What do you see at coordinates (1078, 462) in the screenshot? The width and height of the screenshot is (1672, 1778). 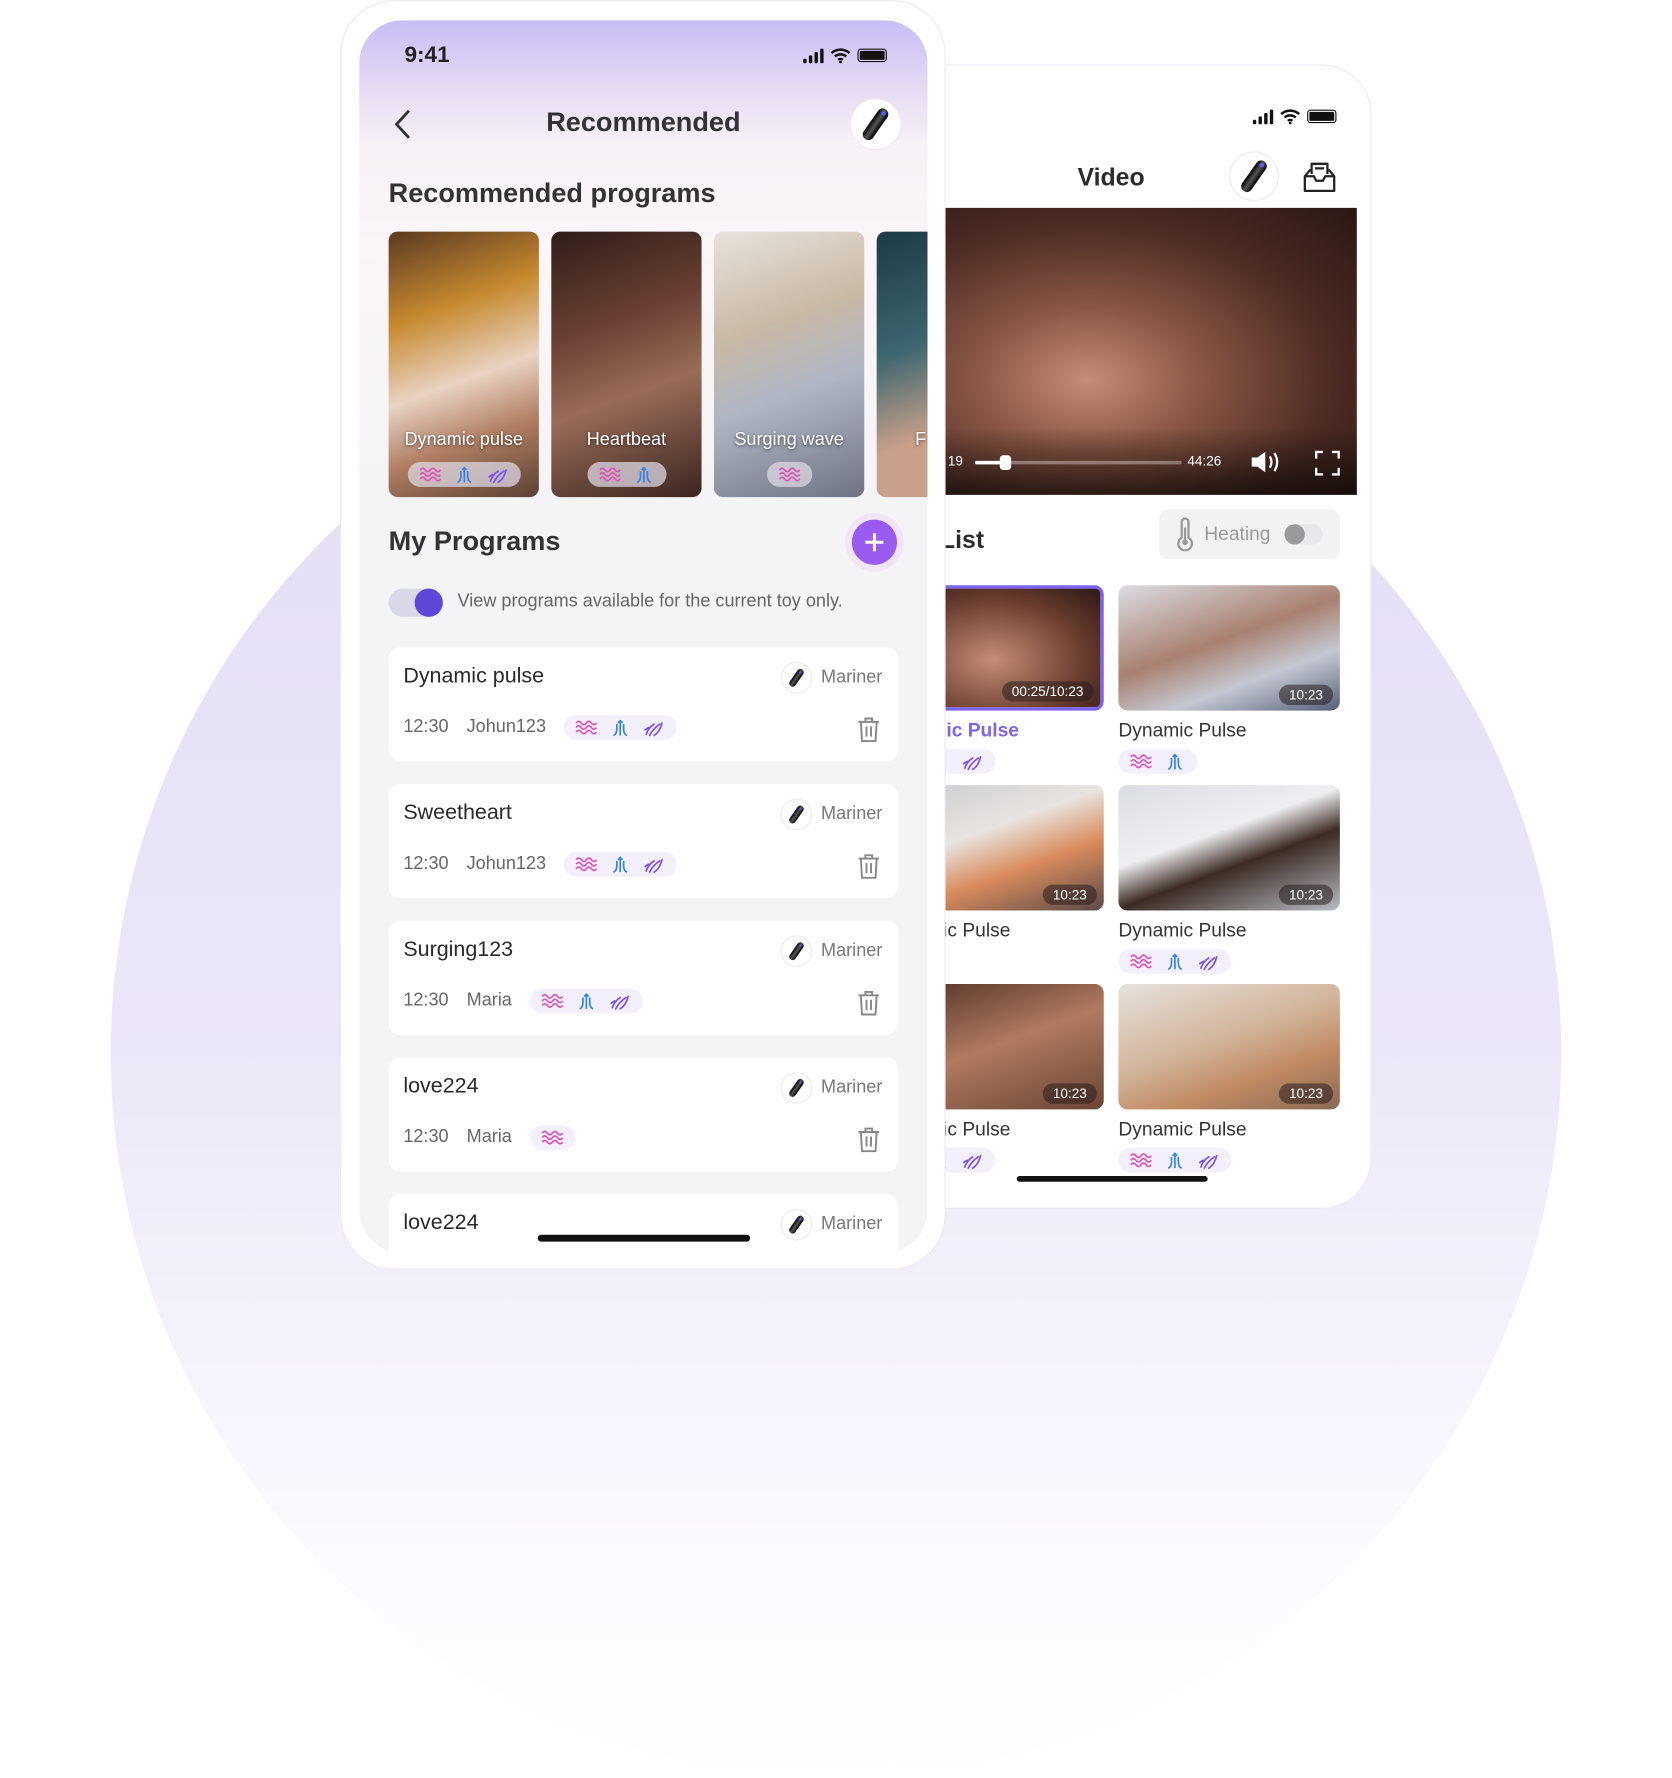 I see `seek-bar` at bounding box center [1078, 462].